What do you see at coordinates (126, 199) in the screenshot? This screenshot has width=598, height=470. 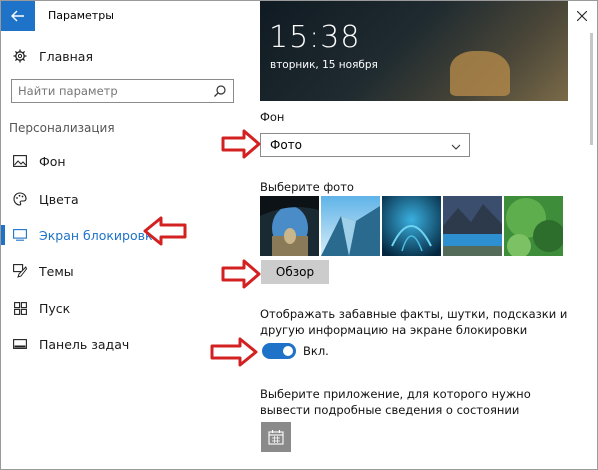 I see `sidebar-item-colors: Цвета` at bounding box center [126, 199].